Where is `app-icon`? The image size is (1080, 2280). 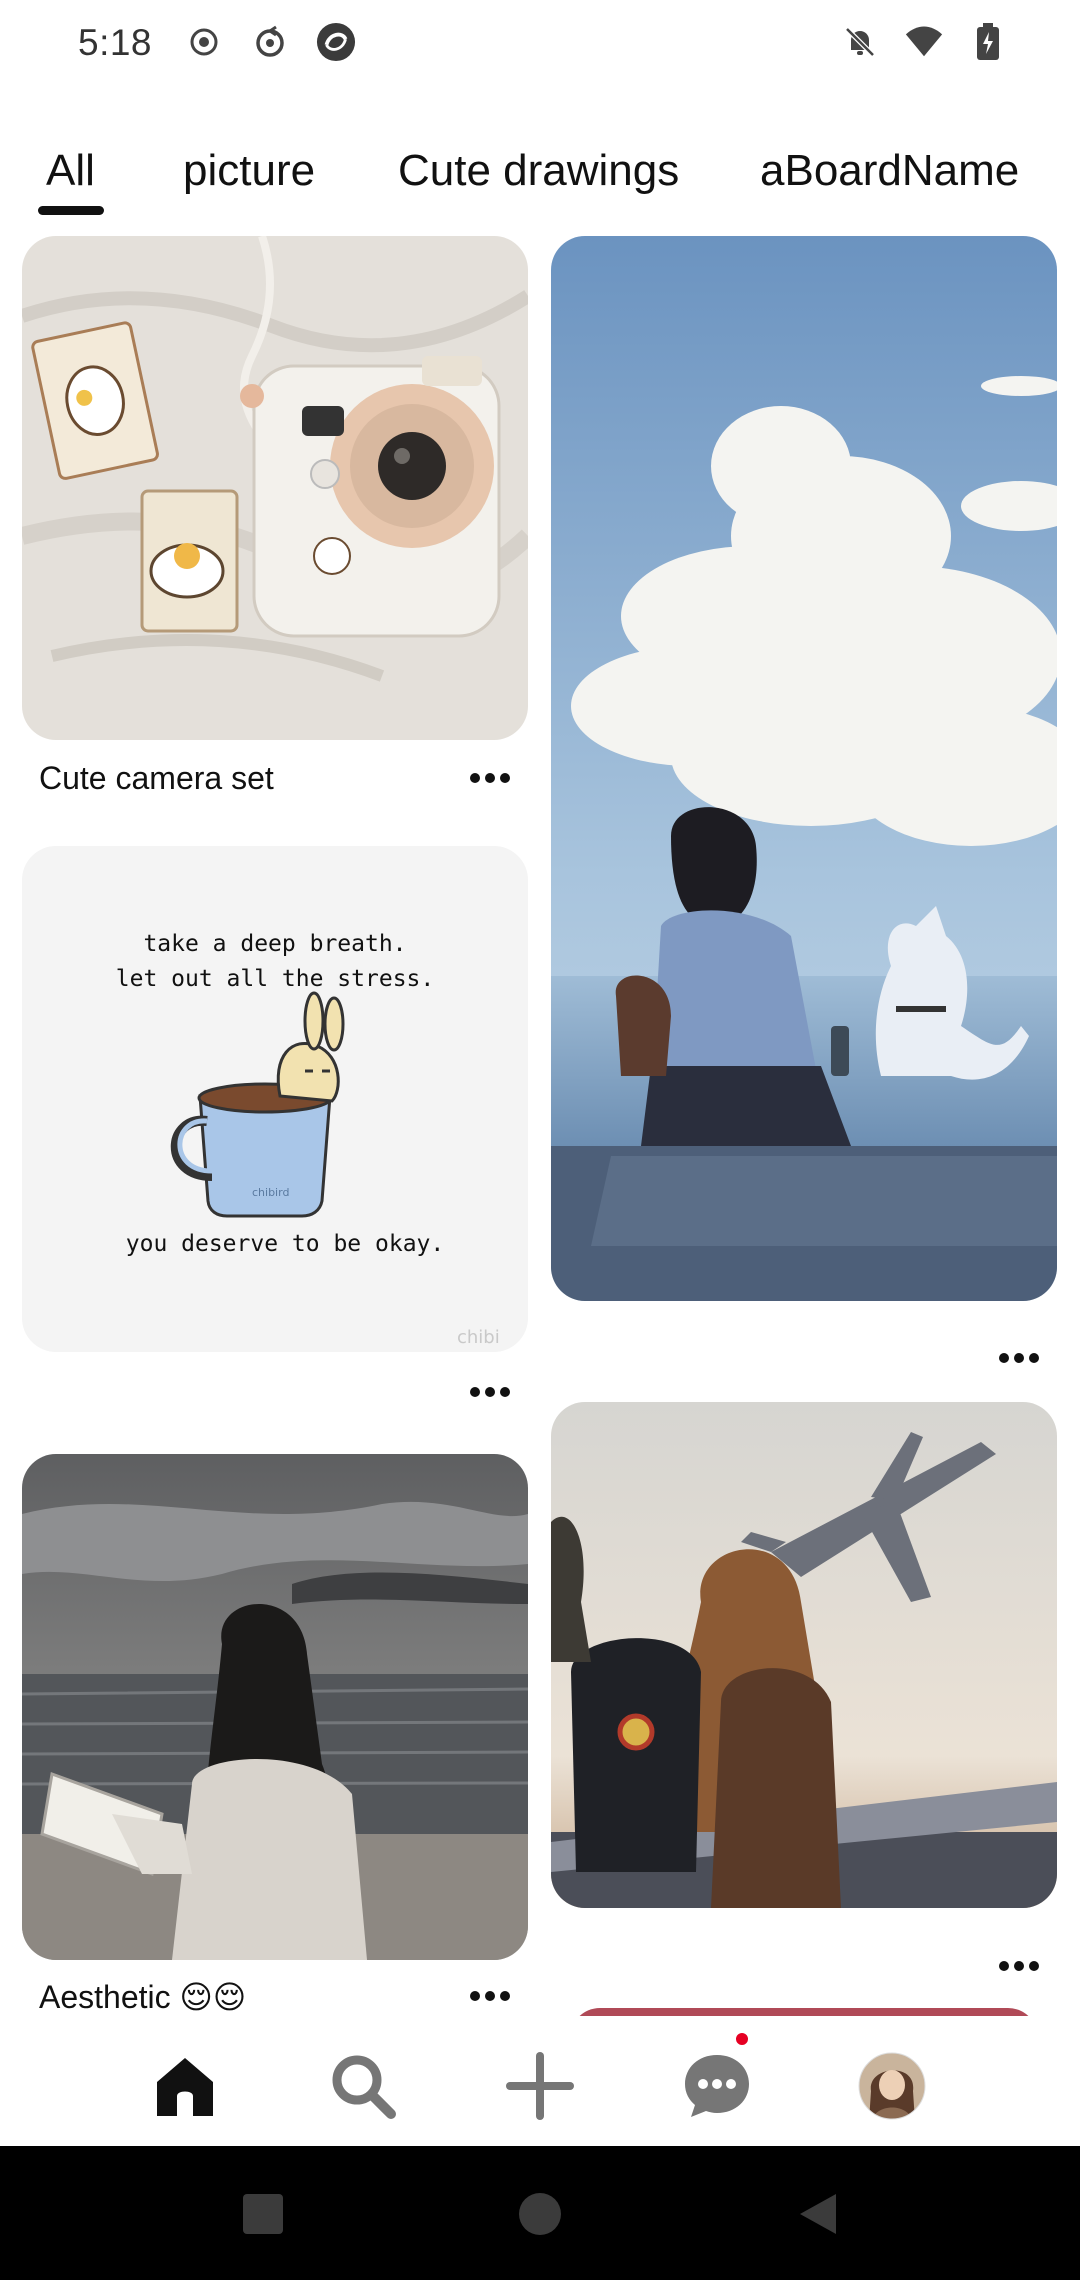
app-icon is located at coordinates (336, 42).